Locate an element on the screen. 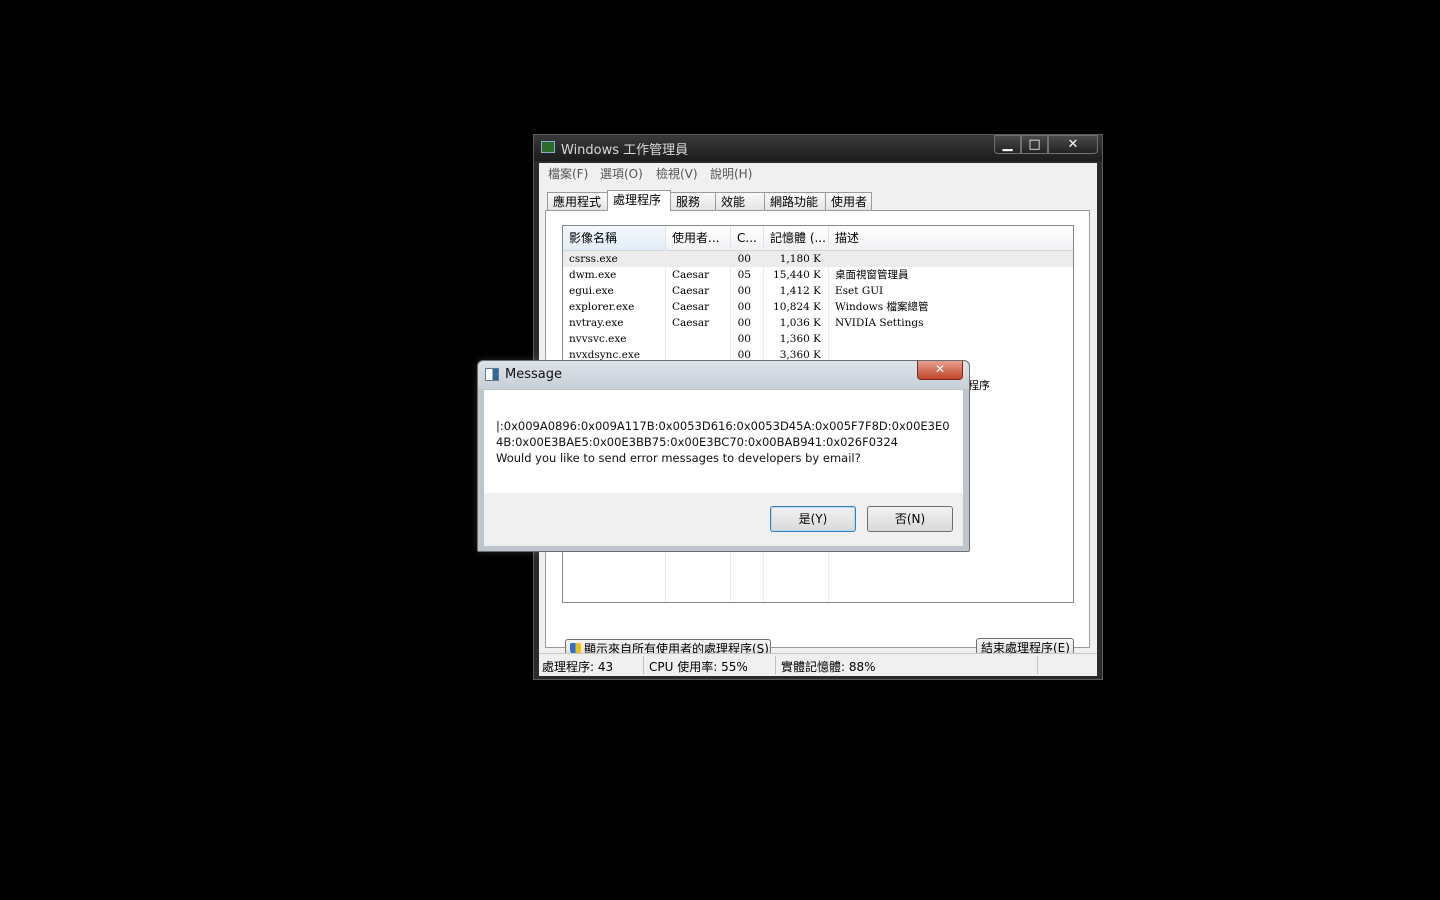  menu-view: 檢視(V) is located at coordinates (677, 173).